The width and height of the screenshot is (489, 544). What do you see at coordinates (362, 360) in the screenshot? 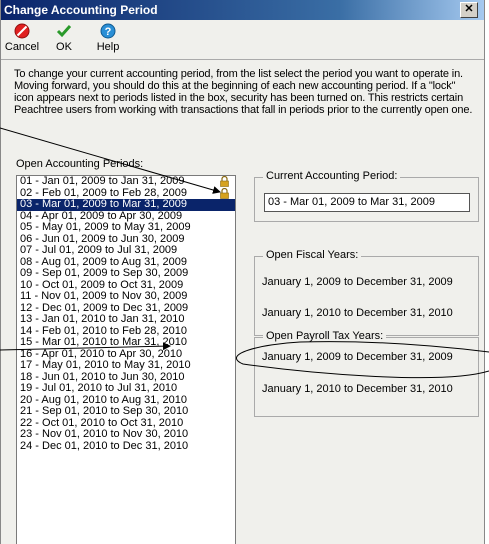
I see `payroll-highlight-ellipse` at bounding box center [362, 360].